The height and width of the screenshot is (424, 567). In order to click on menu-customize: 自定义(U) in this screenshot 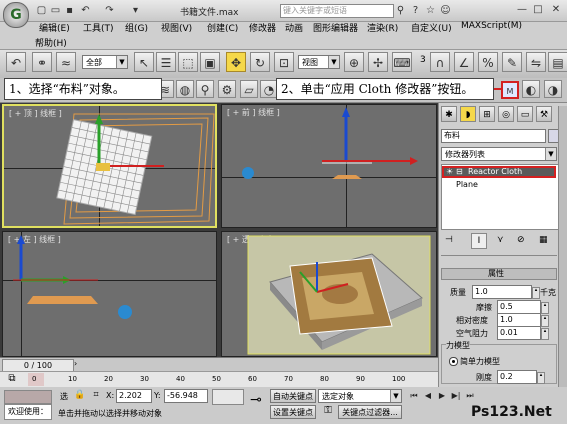, I will do `click(431, 27)`.